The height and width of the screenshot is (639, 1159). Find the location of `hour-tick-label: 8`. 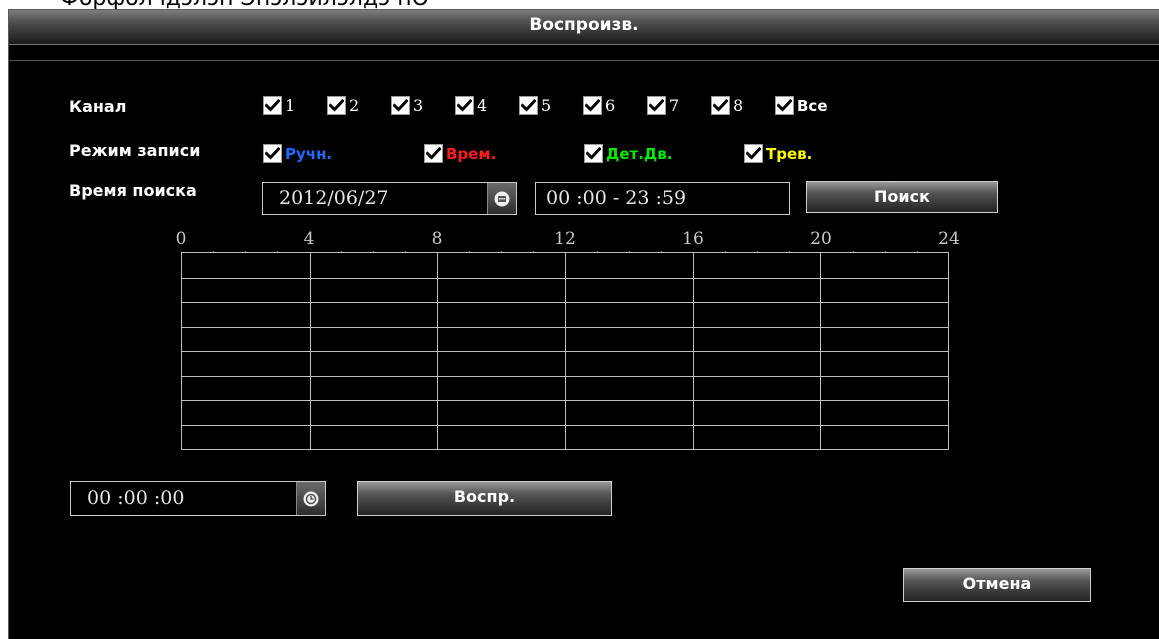

hour-tick-label: 8 is located at coordinates (437, 239).